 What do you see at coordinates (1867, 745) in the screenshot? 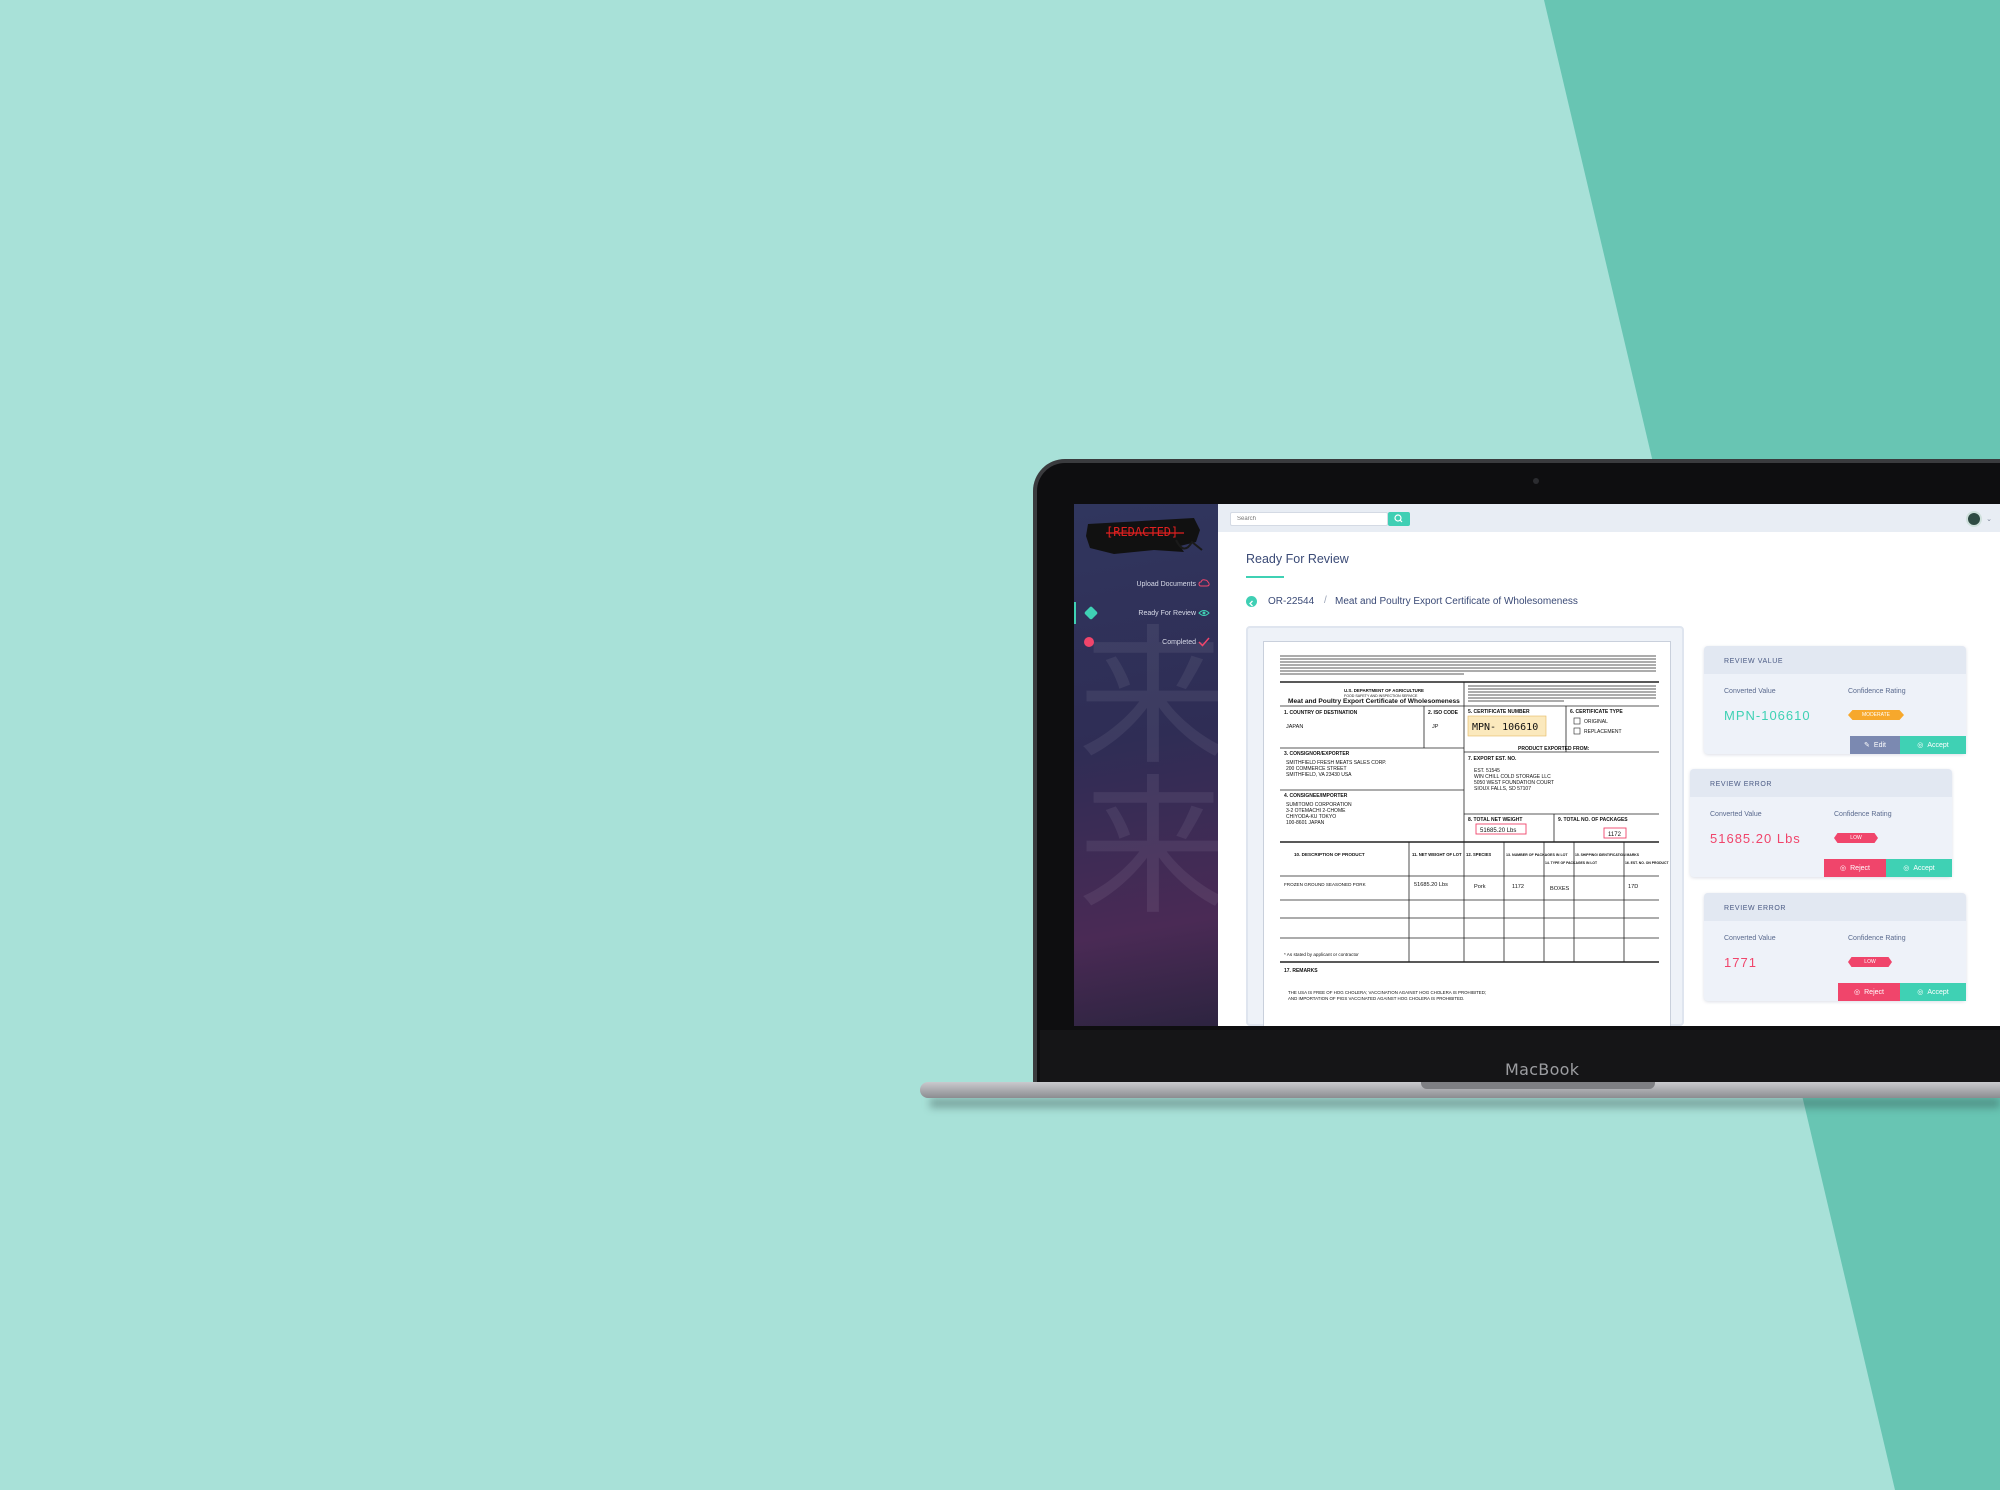
I see `edit-icon: ✎` at bounding box center [1867, 745].